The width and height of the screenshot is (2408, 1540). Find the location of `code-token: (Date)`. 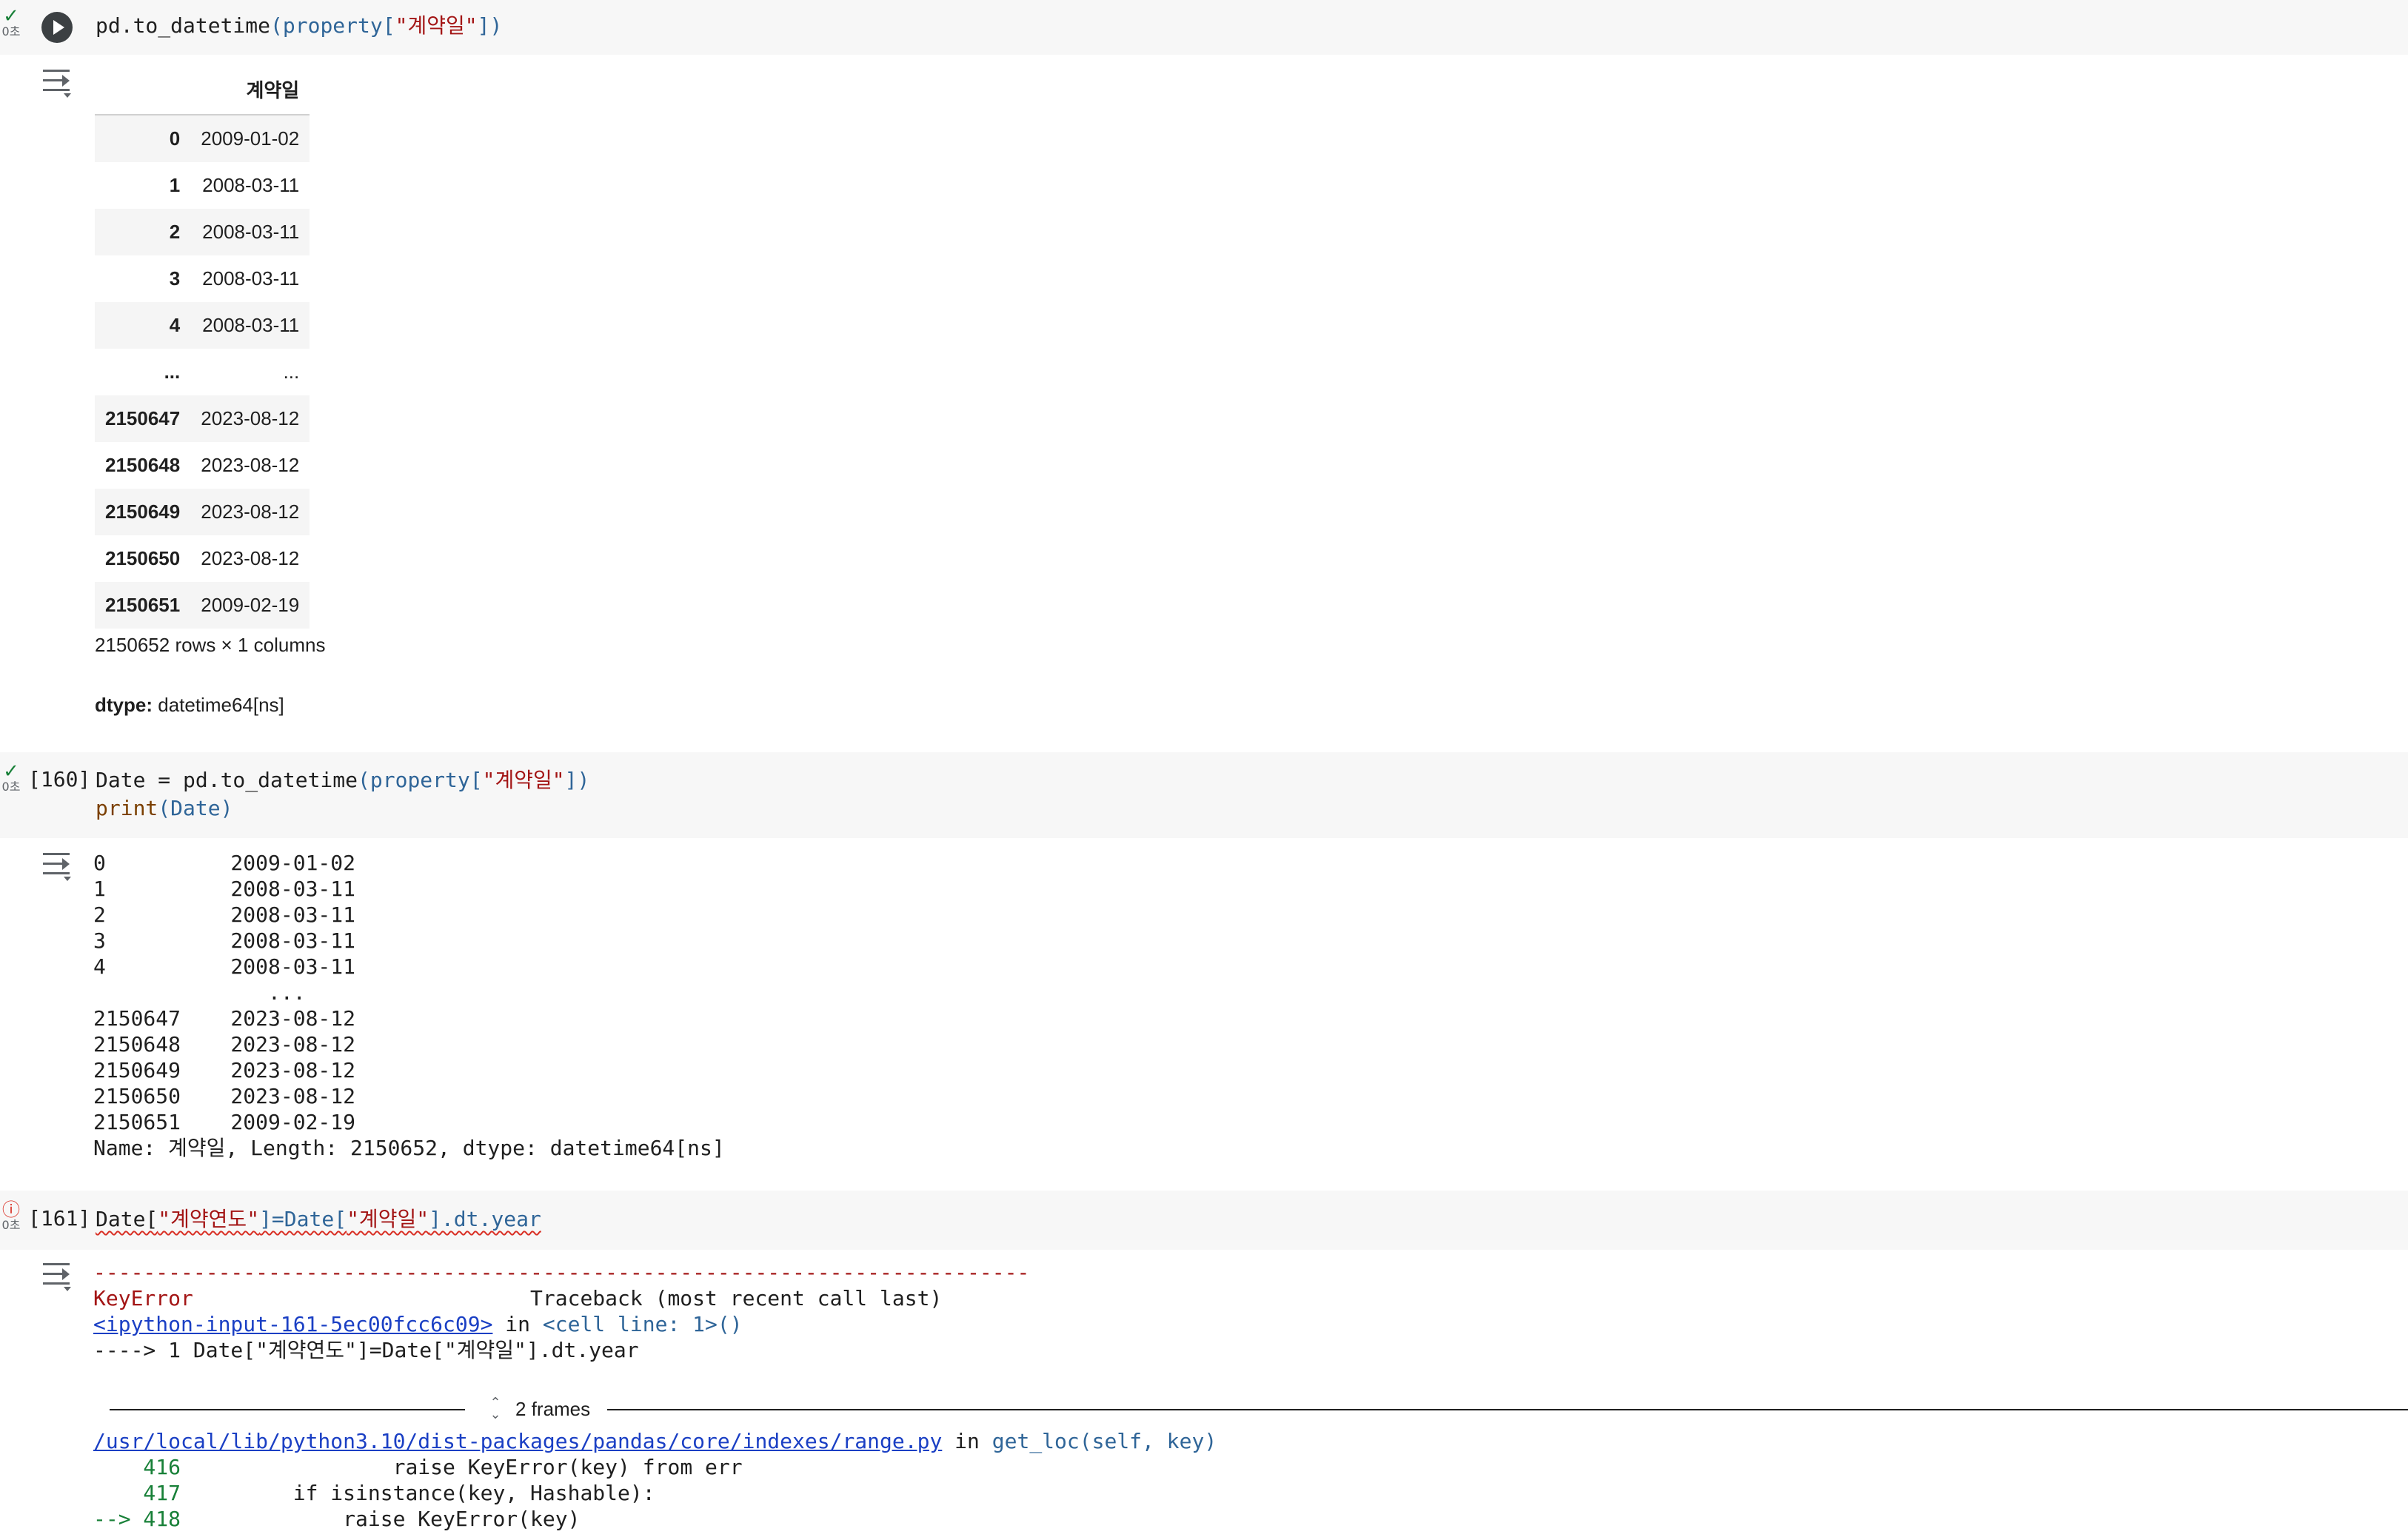

code-token: (Date) is located at coordinates (195, 808).